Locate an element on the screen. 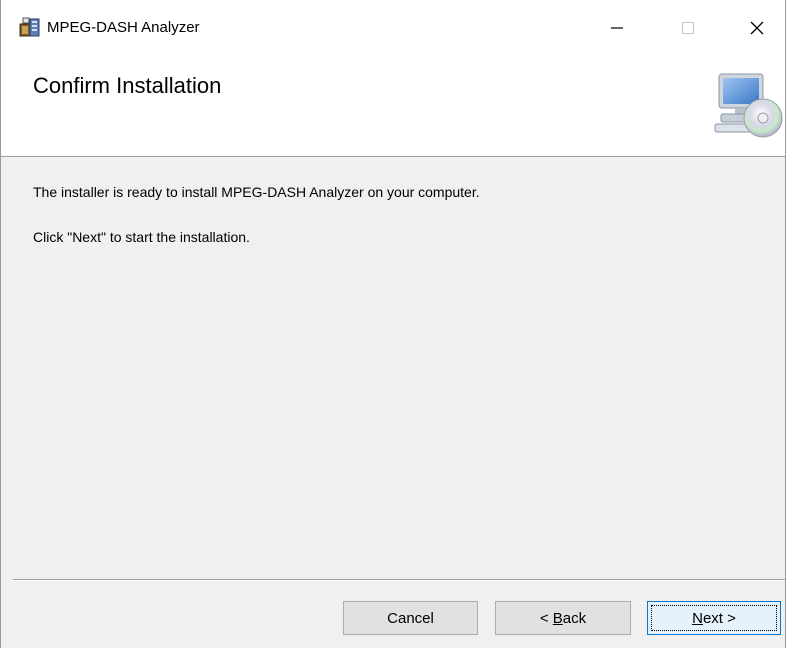  maximize-icon is located at coordinates (688, 29).